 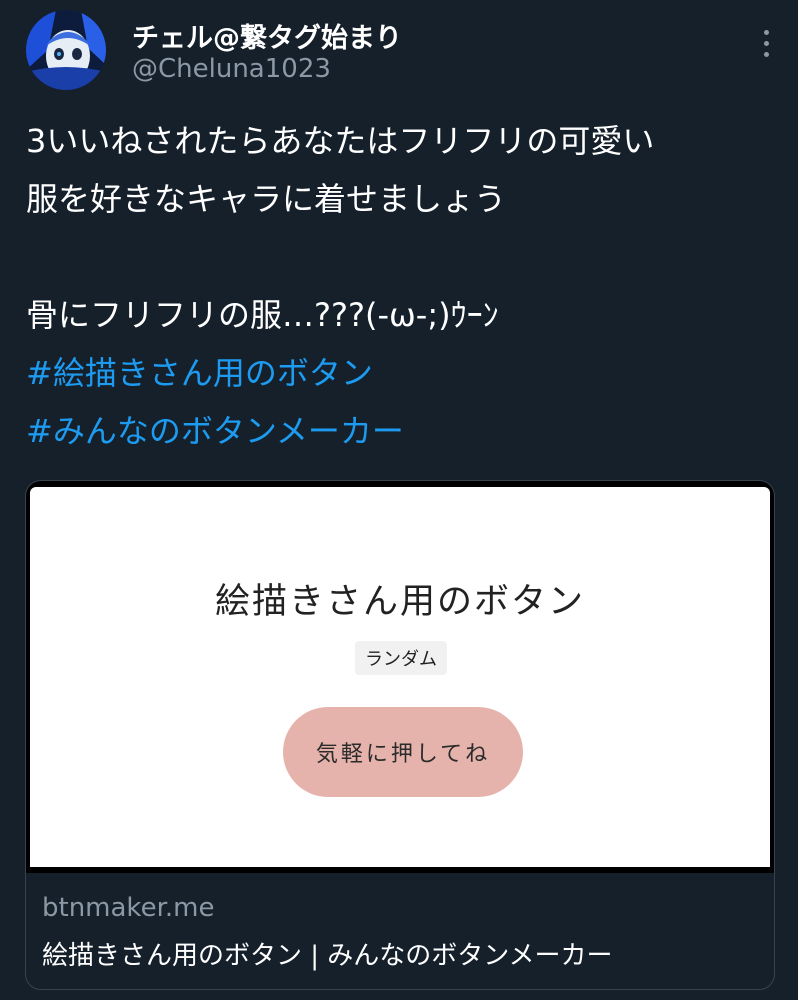 What do you see at coordinates (266, 199) in the screenshot?
I see `tweet-text-line: 服を好きなキャラに着せましょう` at bounding box center [266, 199].